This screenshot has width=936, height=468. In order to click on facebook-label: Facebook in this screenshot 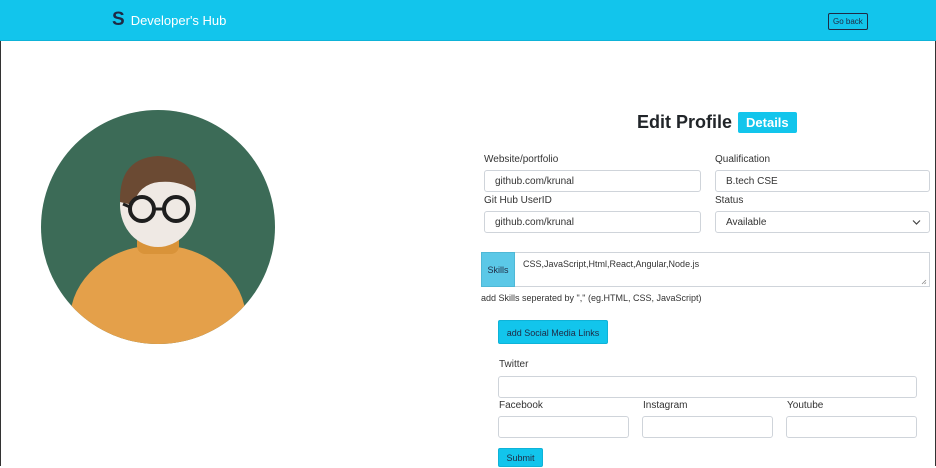, I will do `click(521, 405)`.